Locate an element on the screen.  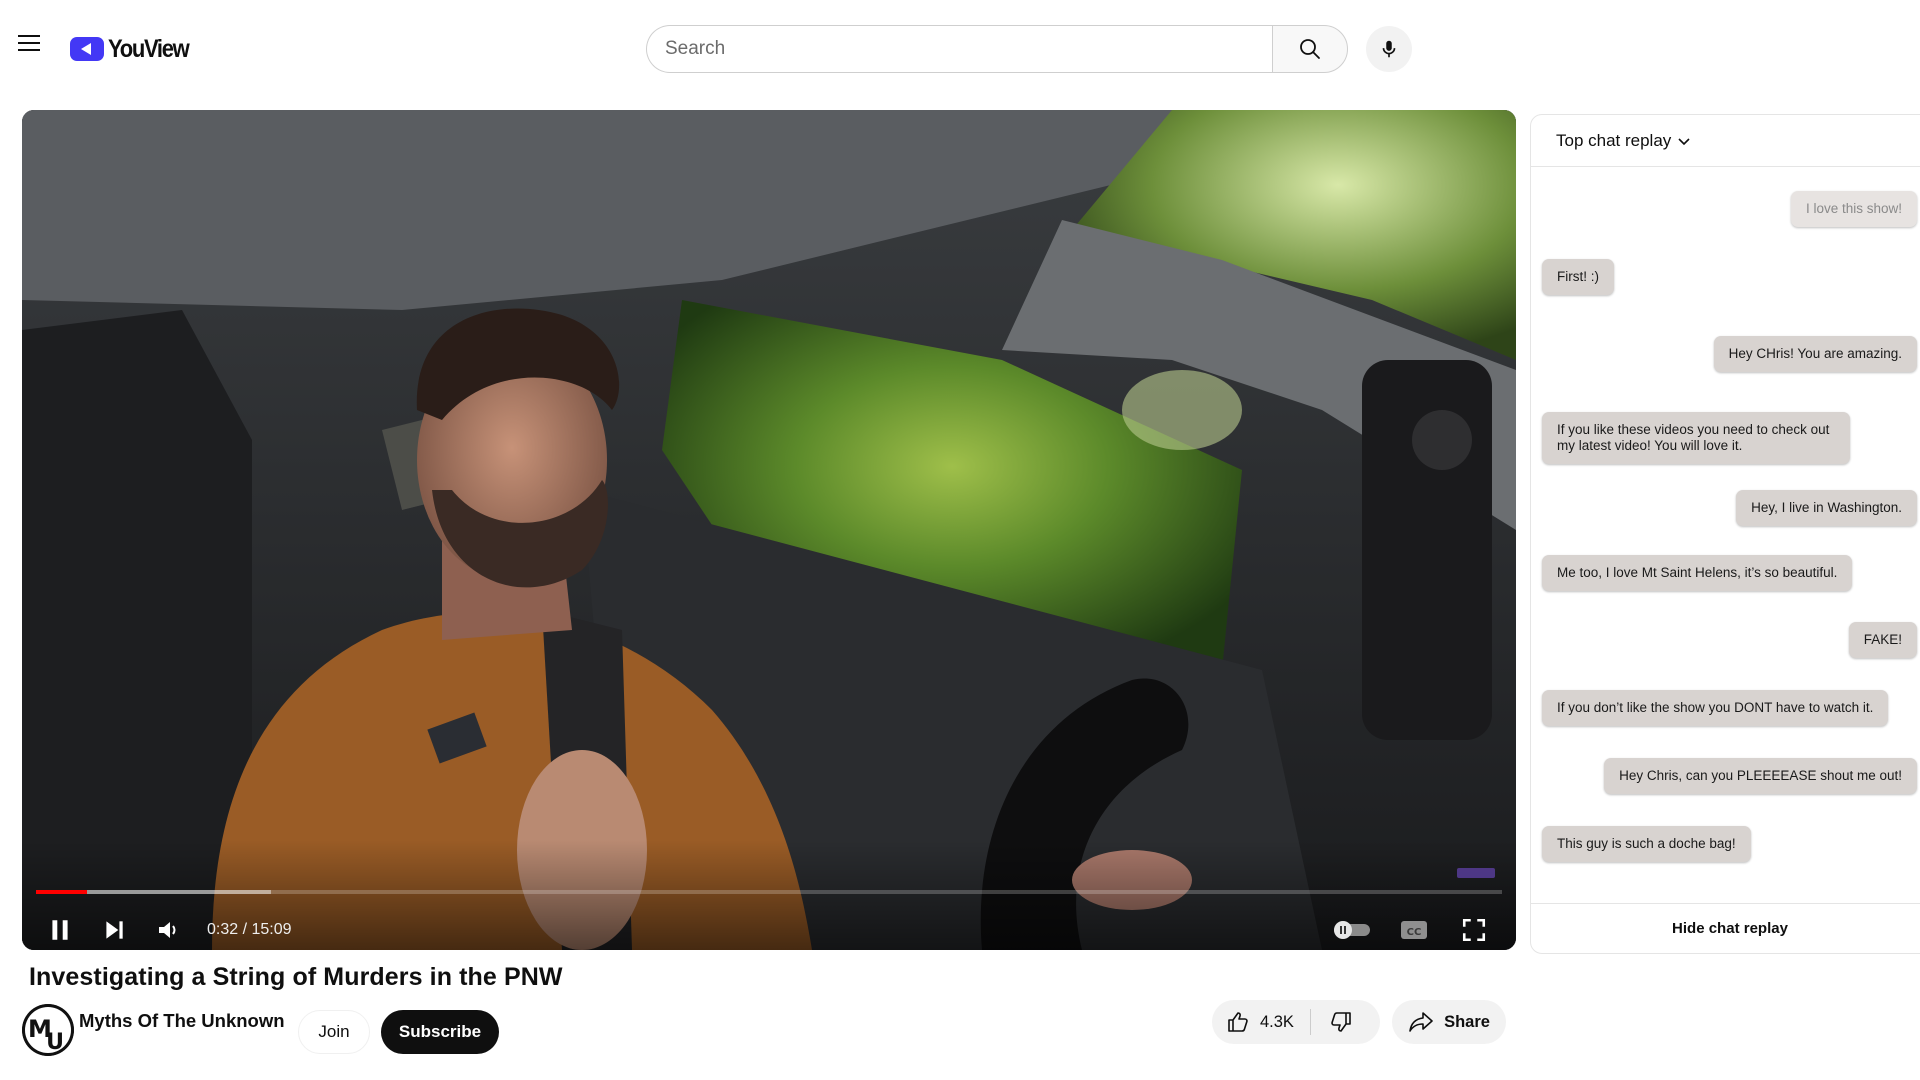
share-arrow-icon is located at coordinates (1421, 1022).